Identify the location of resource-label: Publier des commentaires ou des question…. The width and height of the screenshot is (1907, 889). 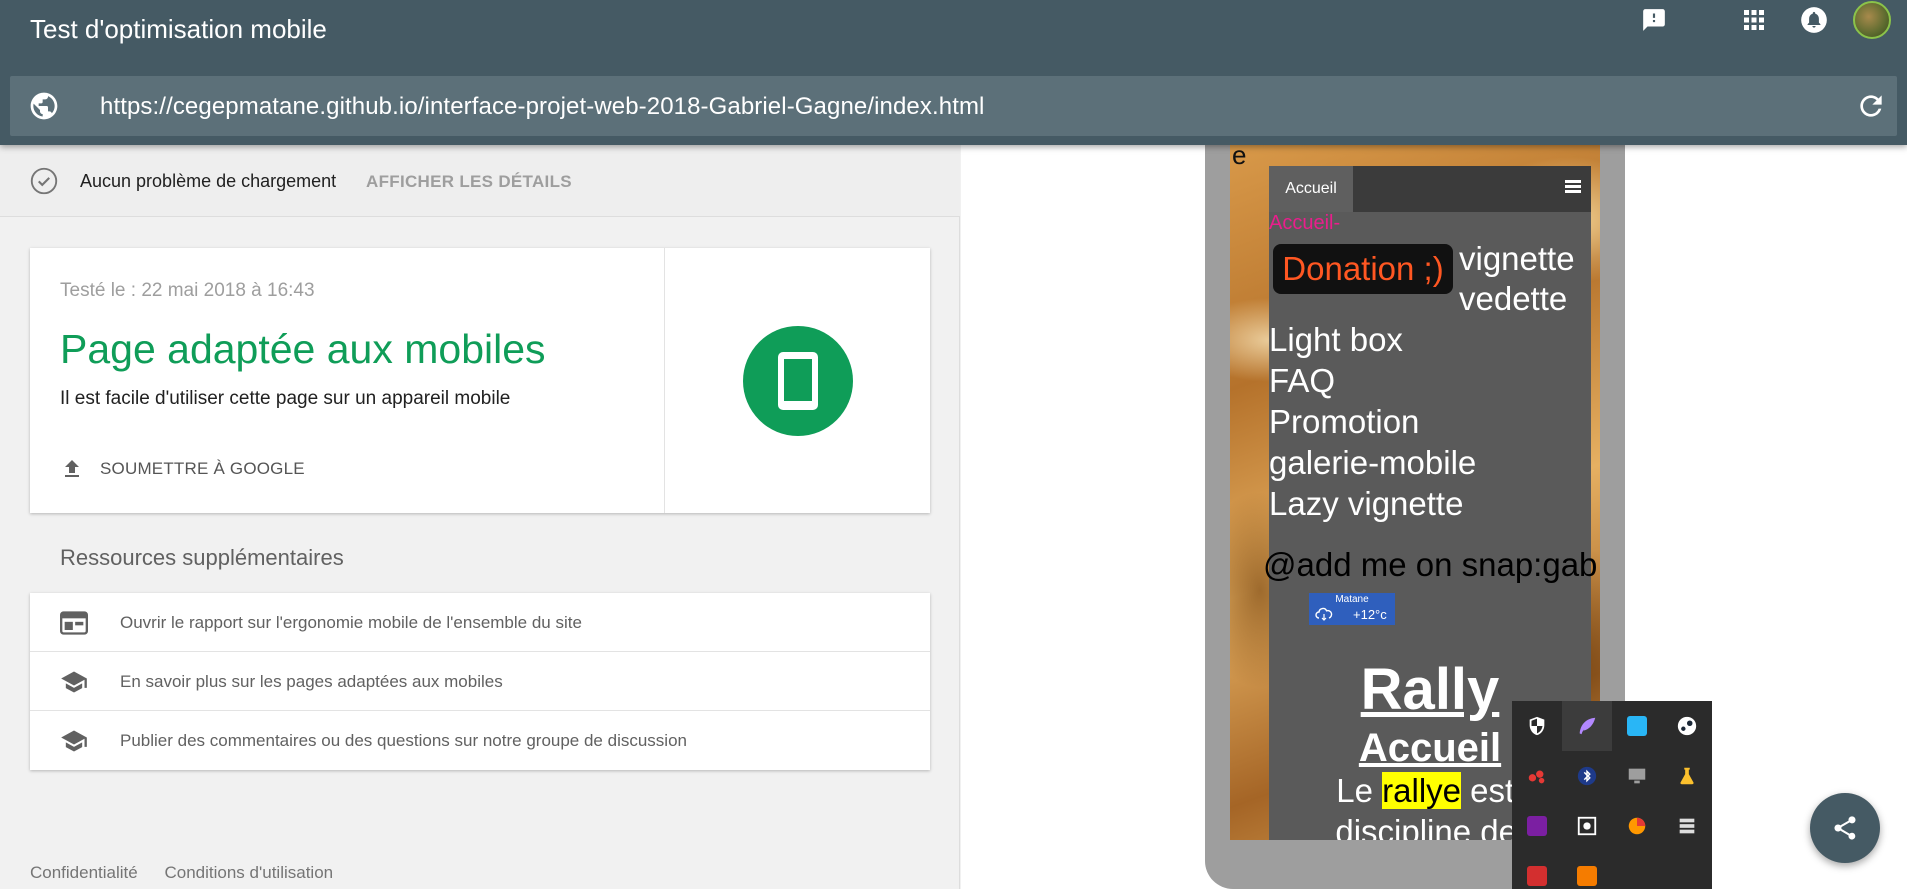
(403, 740).